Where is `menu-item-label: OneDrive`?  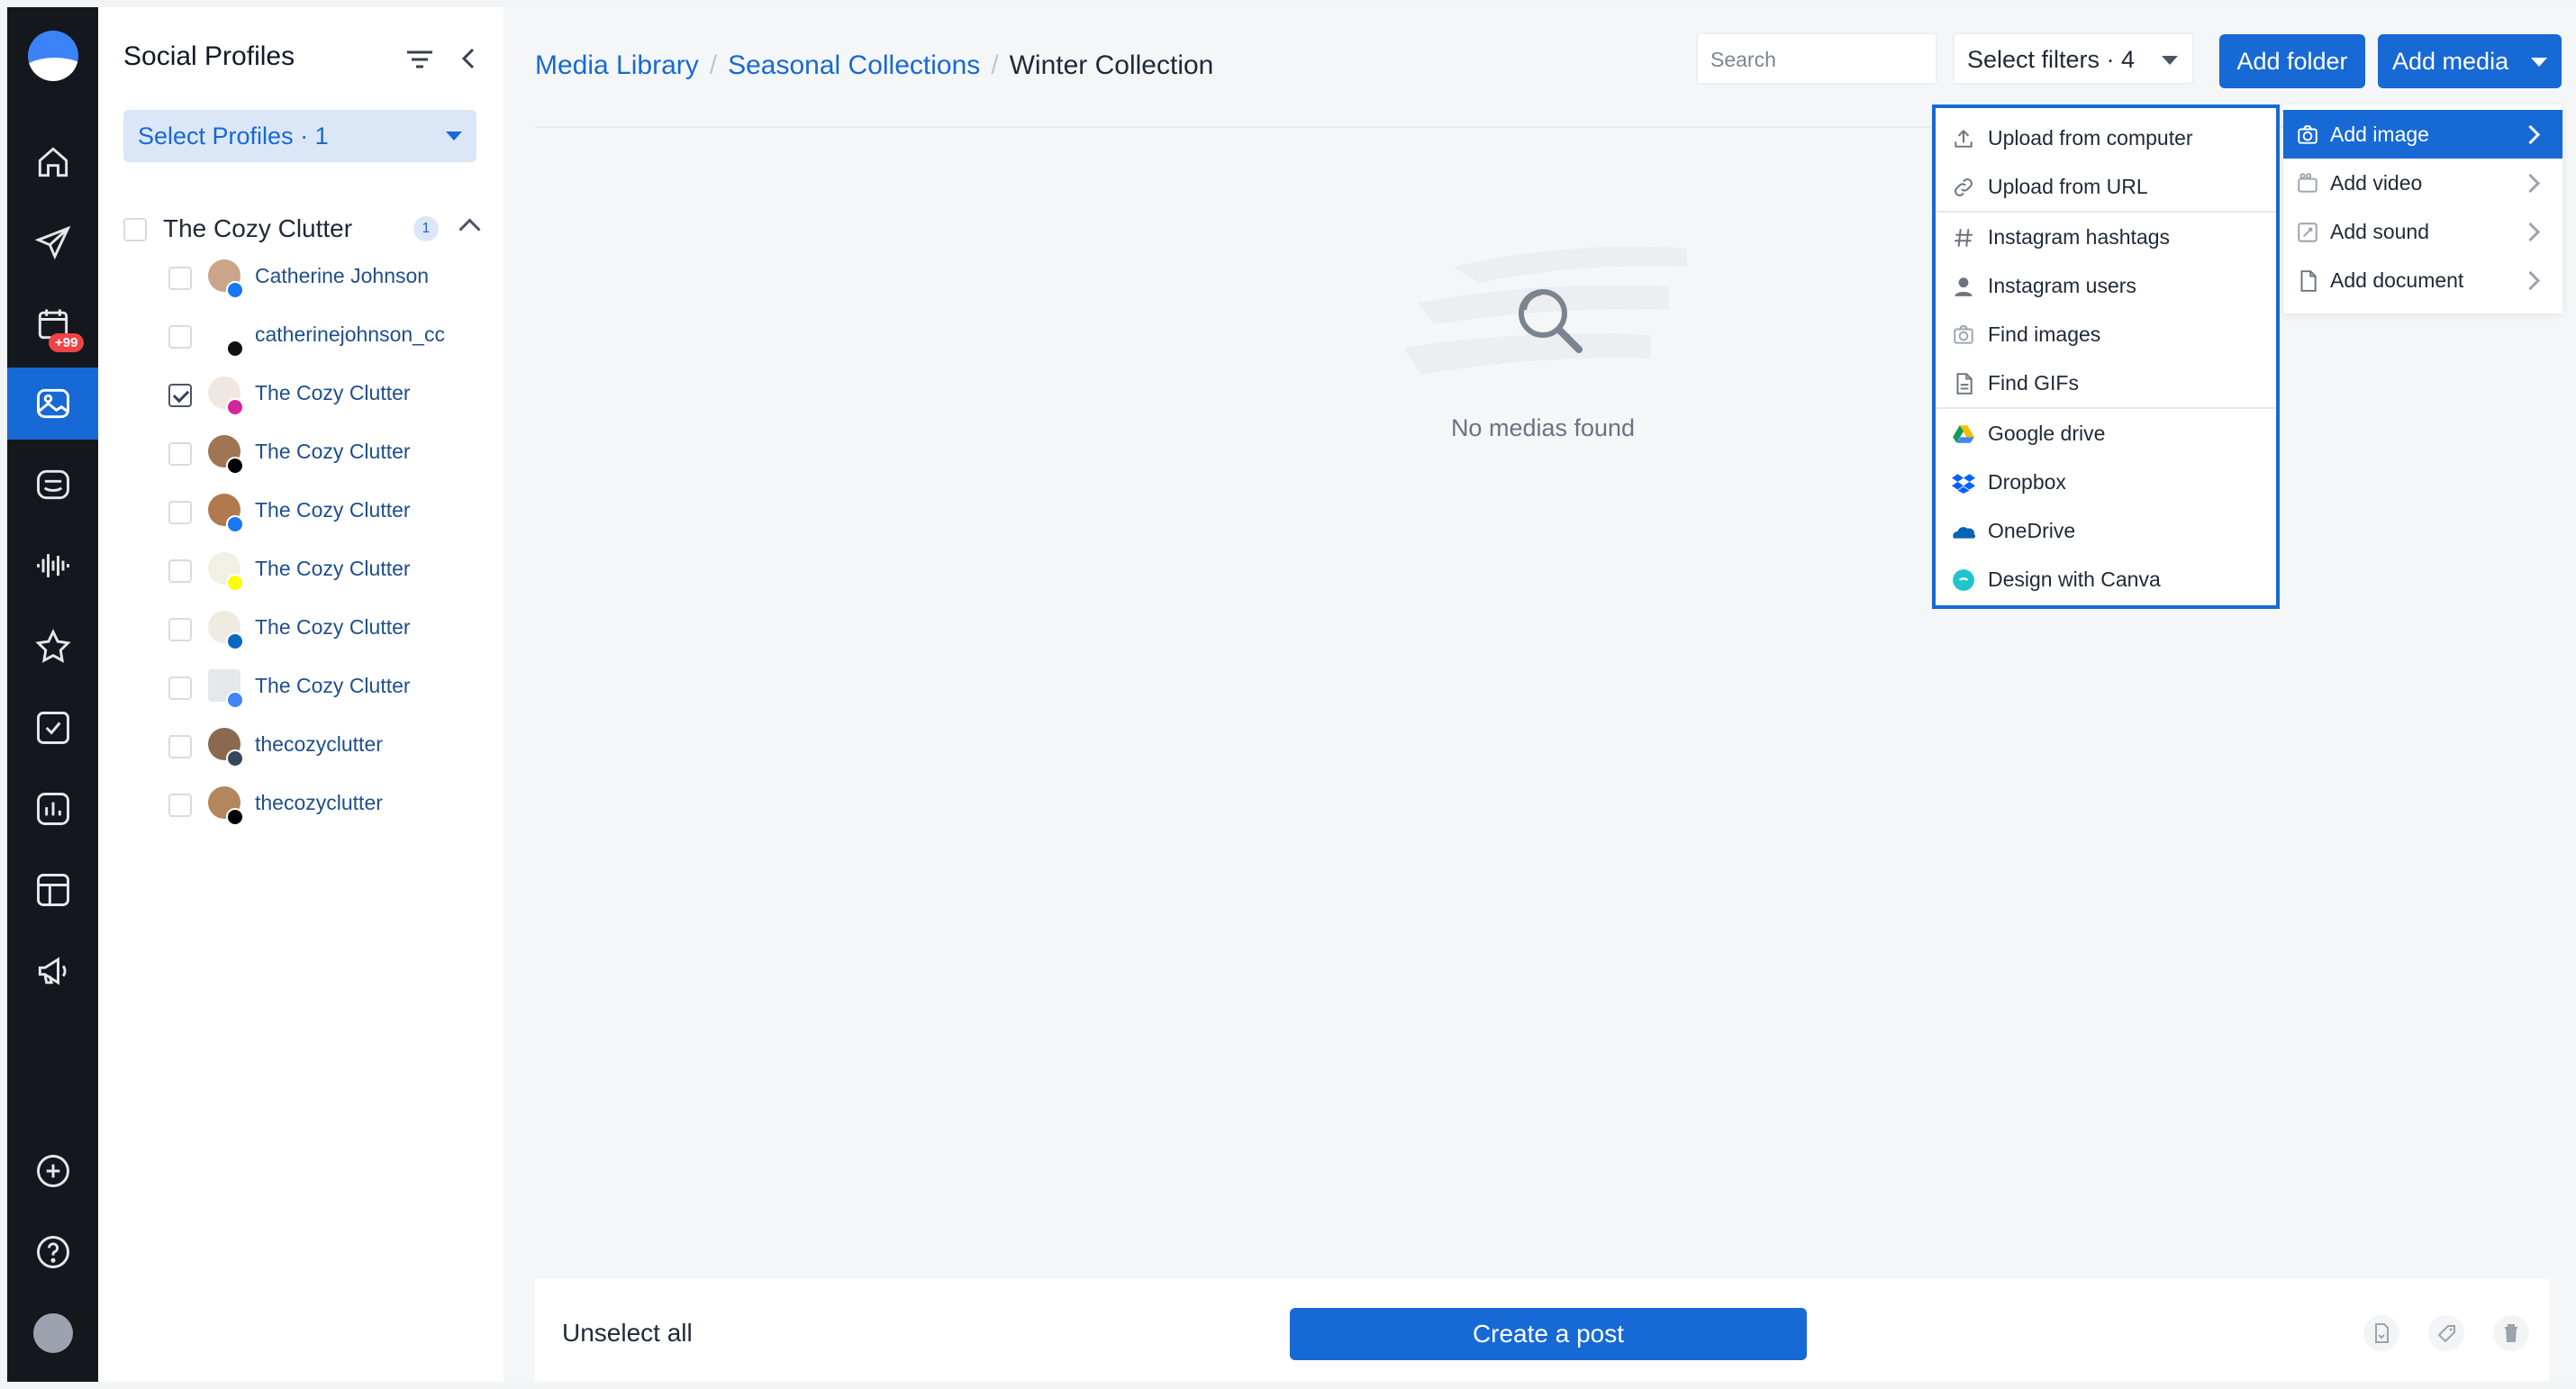
menu-item-label: OneDrive is located at coordinates (2032, 531).